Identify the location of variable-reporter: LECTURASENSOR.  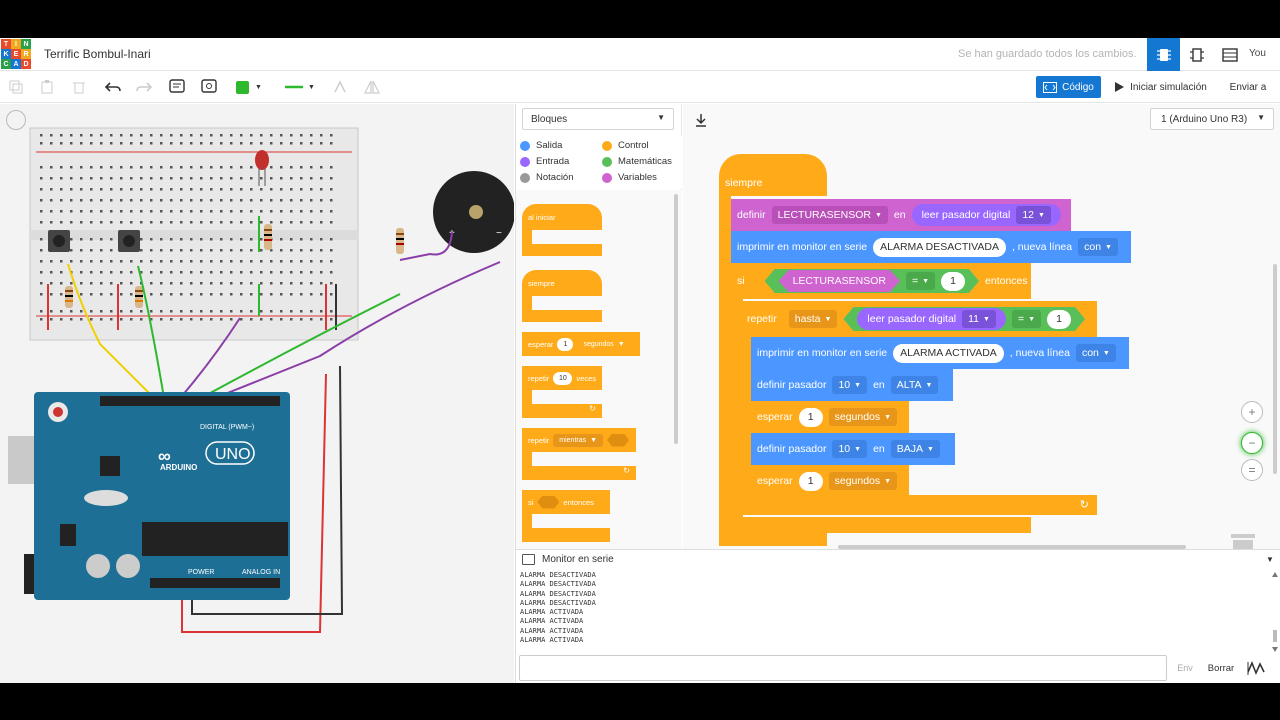
(839, 281).